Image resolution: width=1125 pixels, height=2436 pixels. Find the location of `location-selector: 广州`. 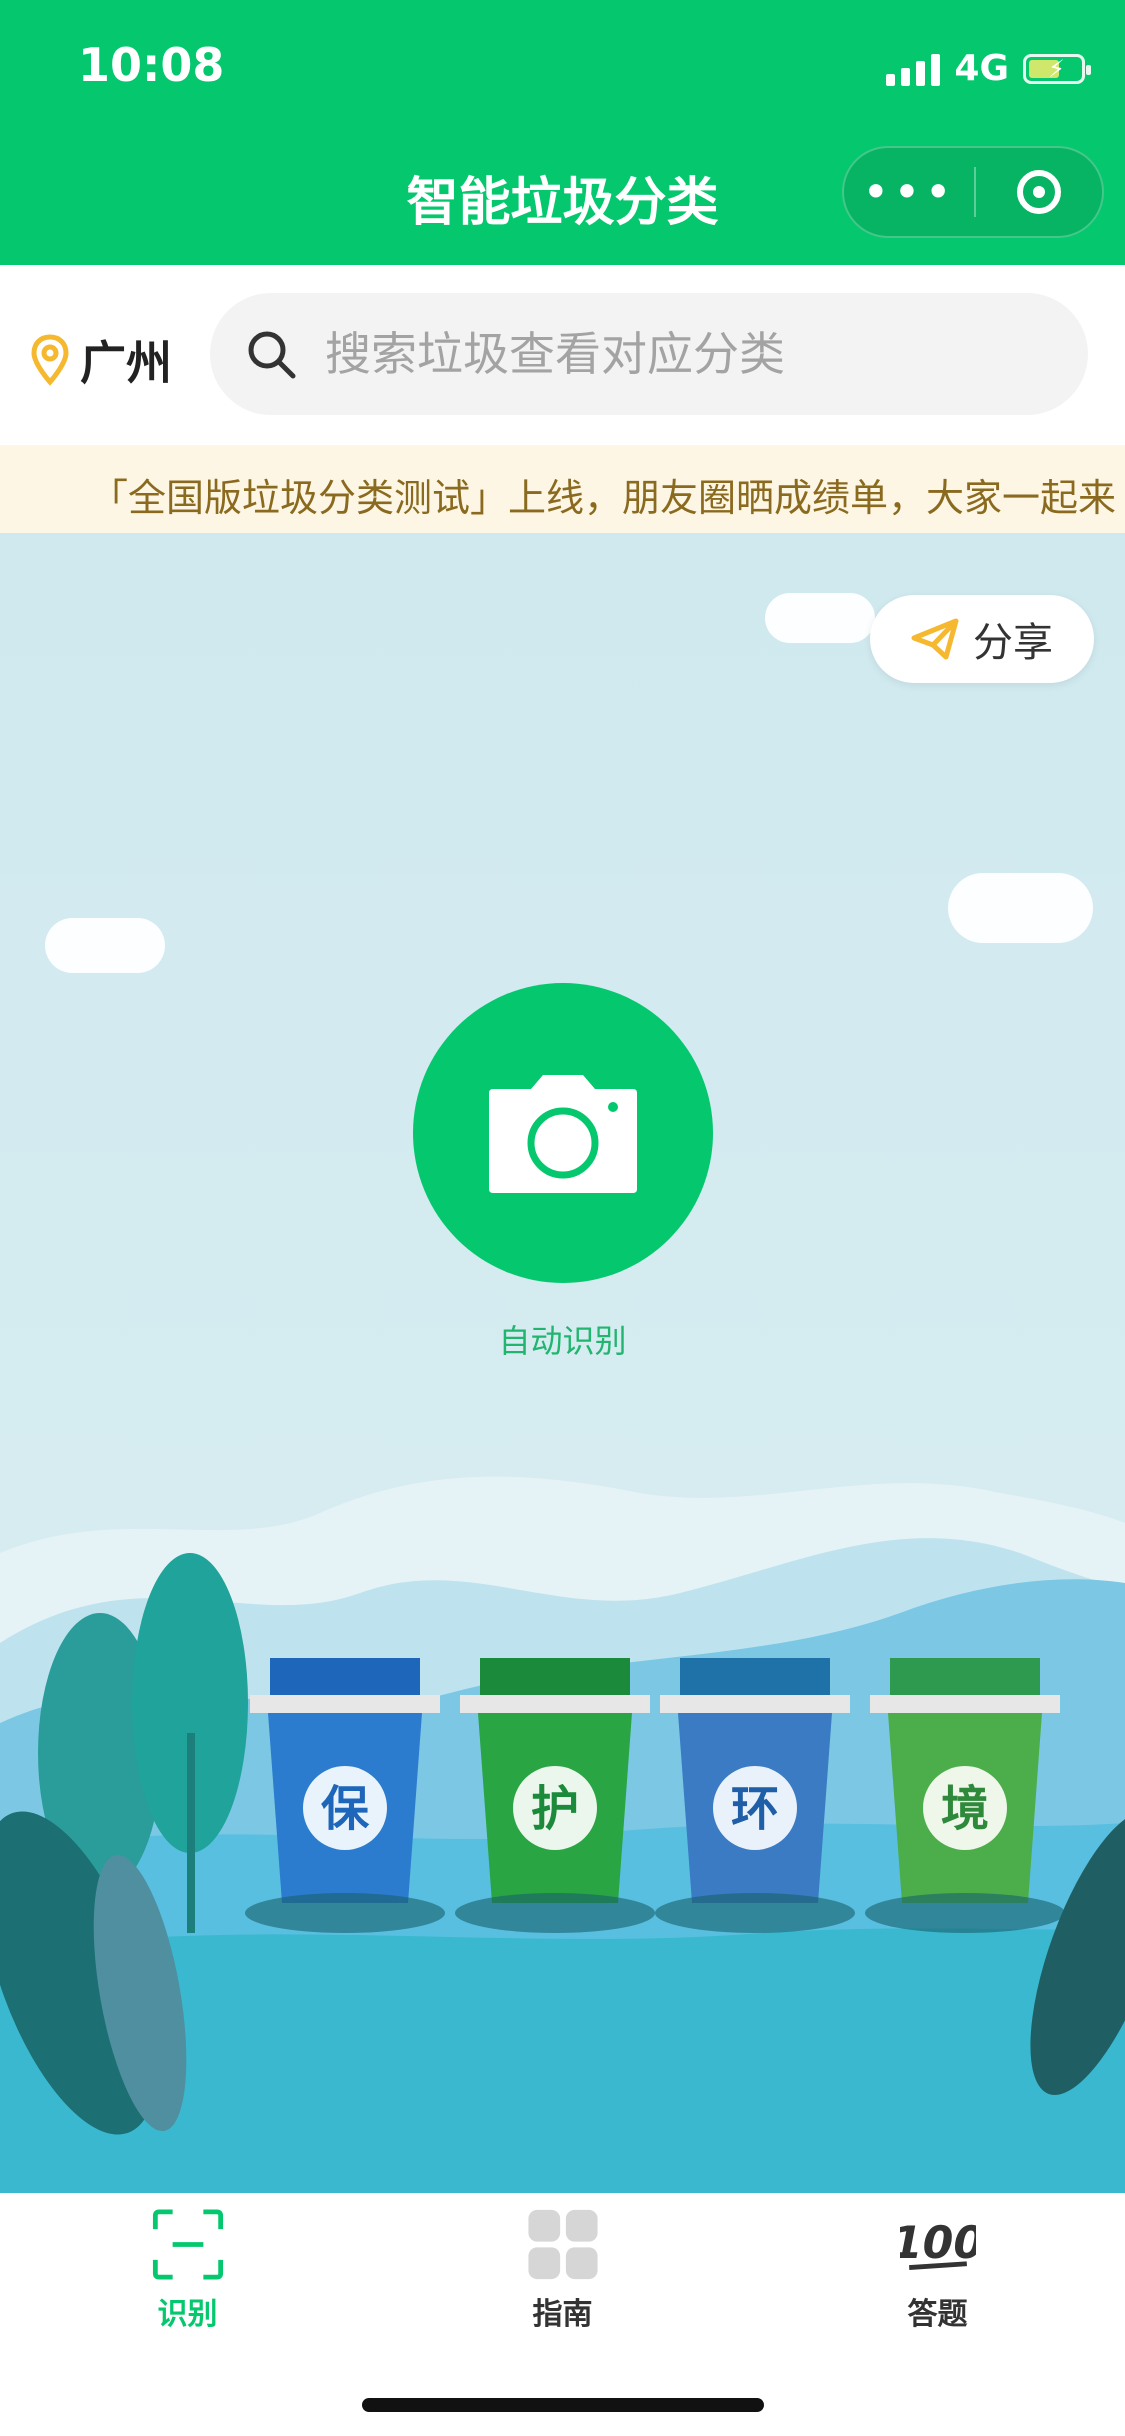

location-selector: 广州 is located at coordinates (101, 360).